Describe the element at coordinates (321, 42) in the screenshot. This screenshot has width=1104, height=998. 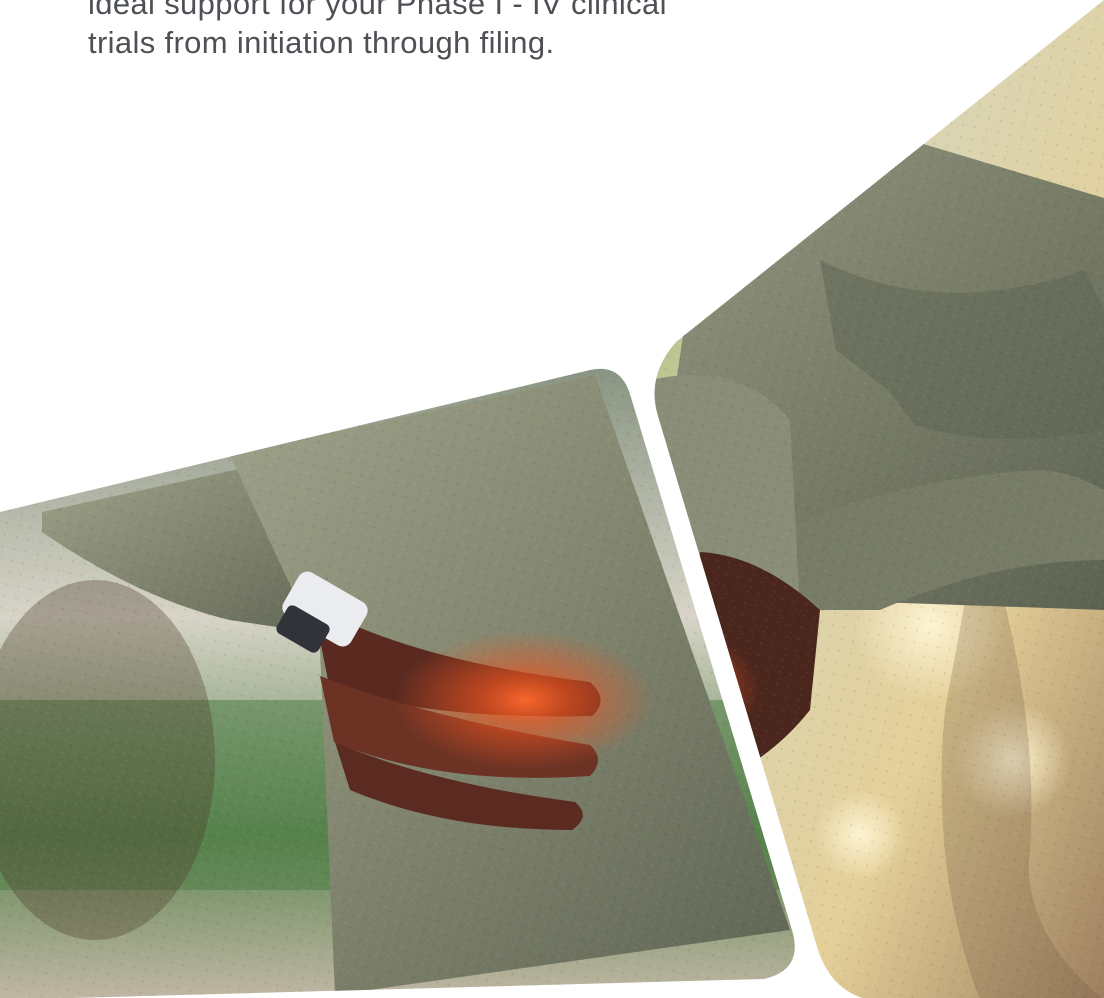
I see `intro-copy-line-2: trials from initiation through filing.` at that location.